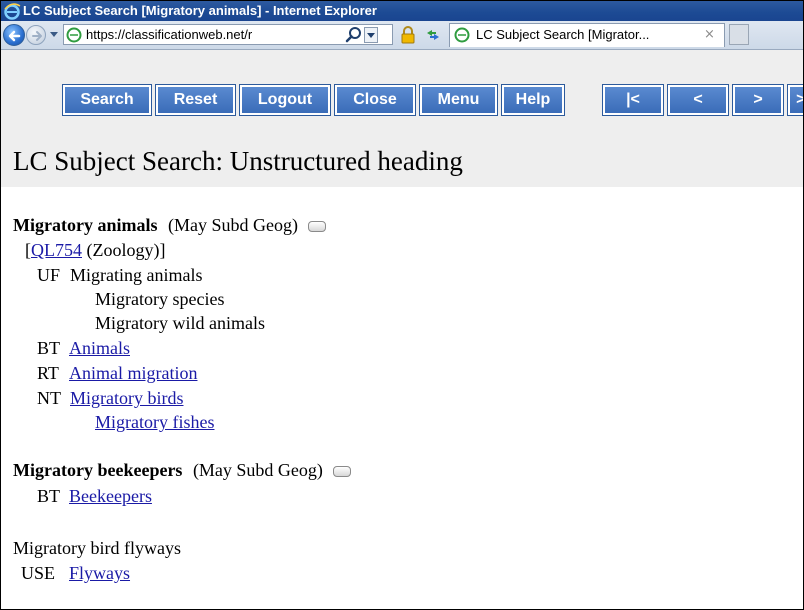  What do you see at coordinates (85, 225) in the screenshot?
I see `heading-term: Migratory animals` at bounding box center [85, 225].